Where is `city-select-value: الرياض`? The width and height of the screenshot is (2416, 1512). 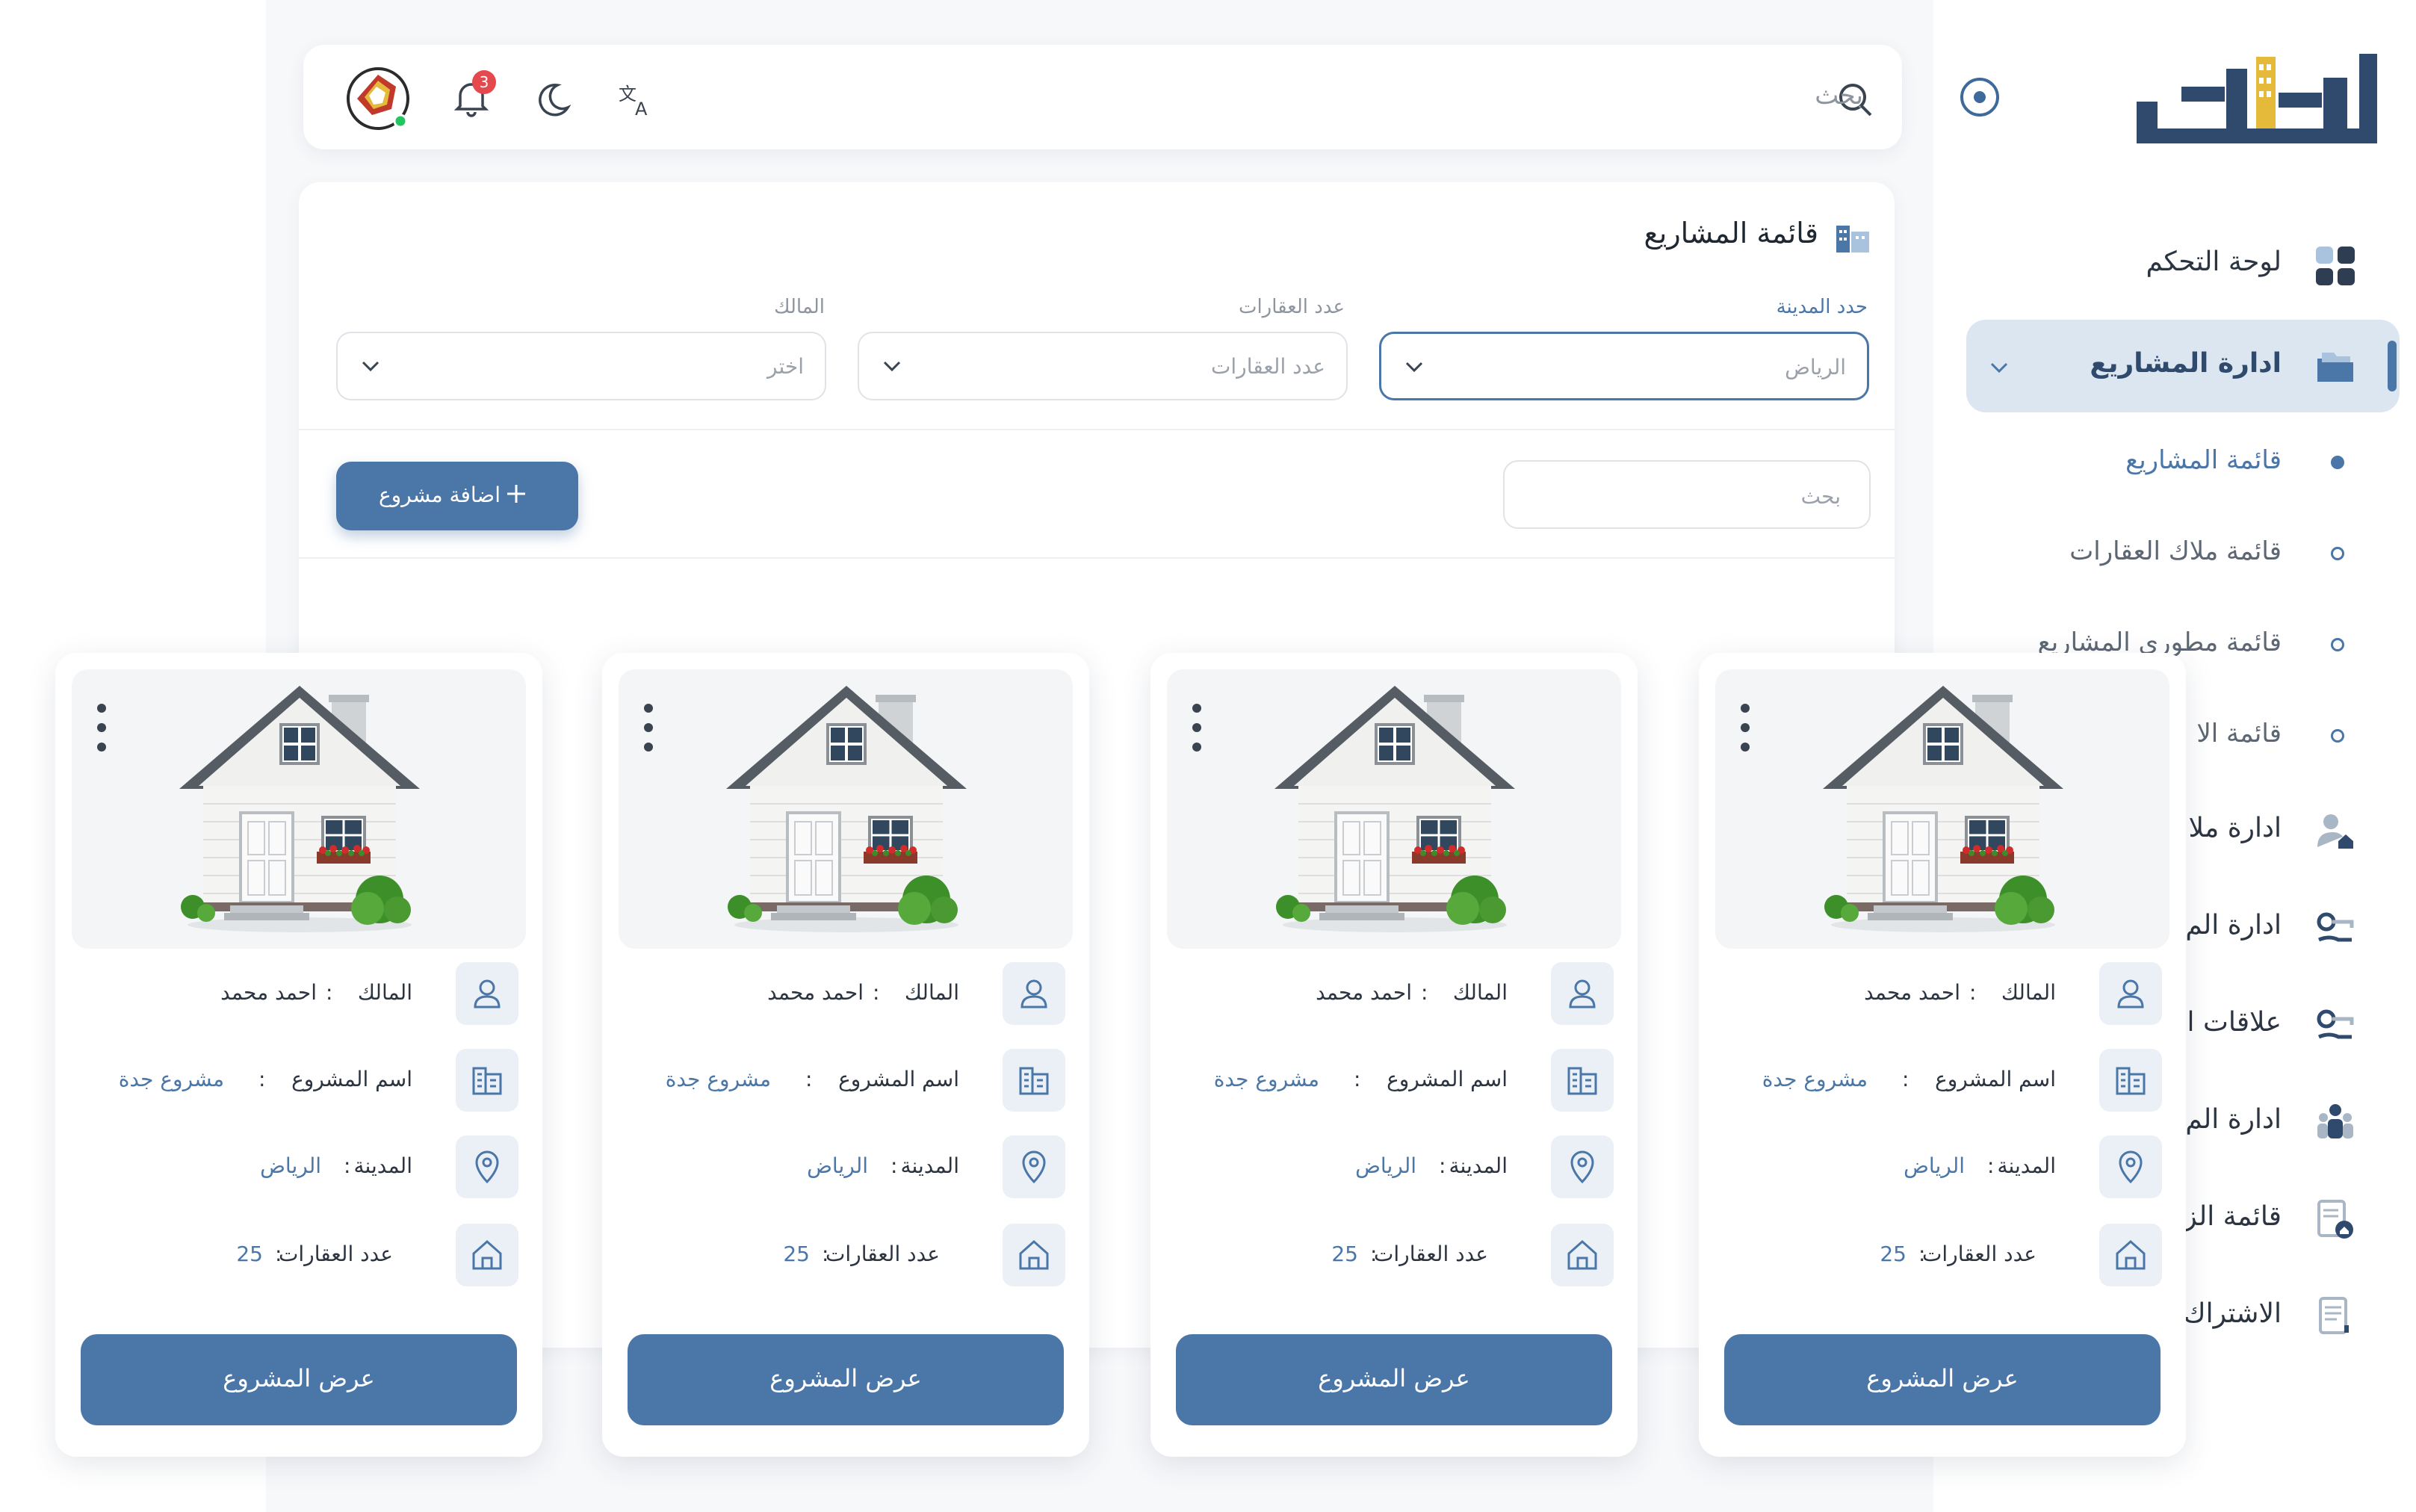
city-select-value: الرياض is located at coordinates (1815, 367).